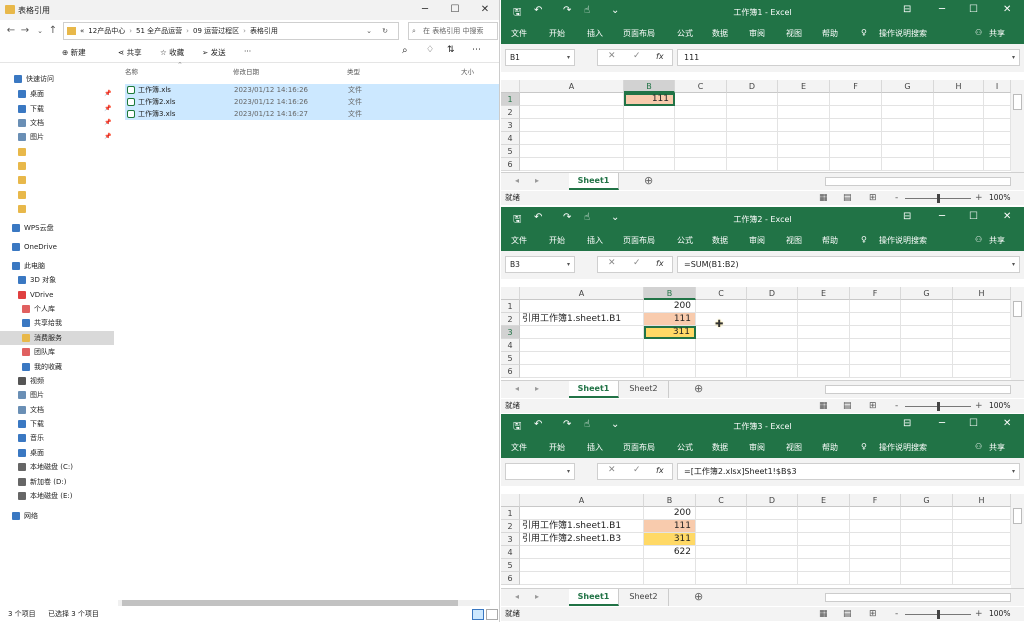 The width and height of the screenshot is (1024, 622). I want to click on normal-view-icon: ▦, so click(823, 406).